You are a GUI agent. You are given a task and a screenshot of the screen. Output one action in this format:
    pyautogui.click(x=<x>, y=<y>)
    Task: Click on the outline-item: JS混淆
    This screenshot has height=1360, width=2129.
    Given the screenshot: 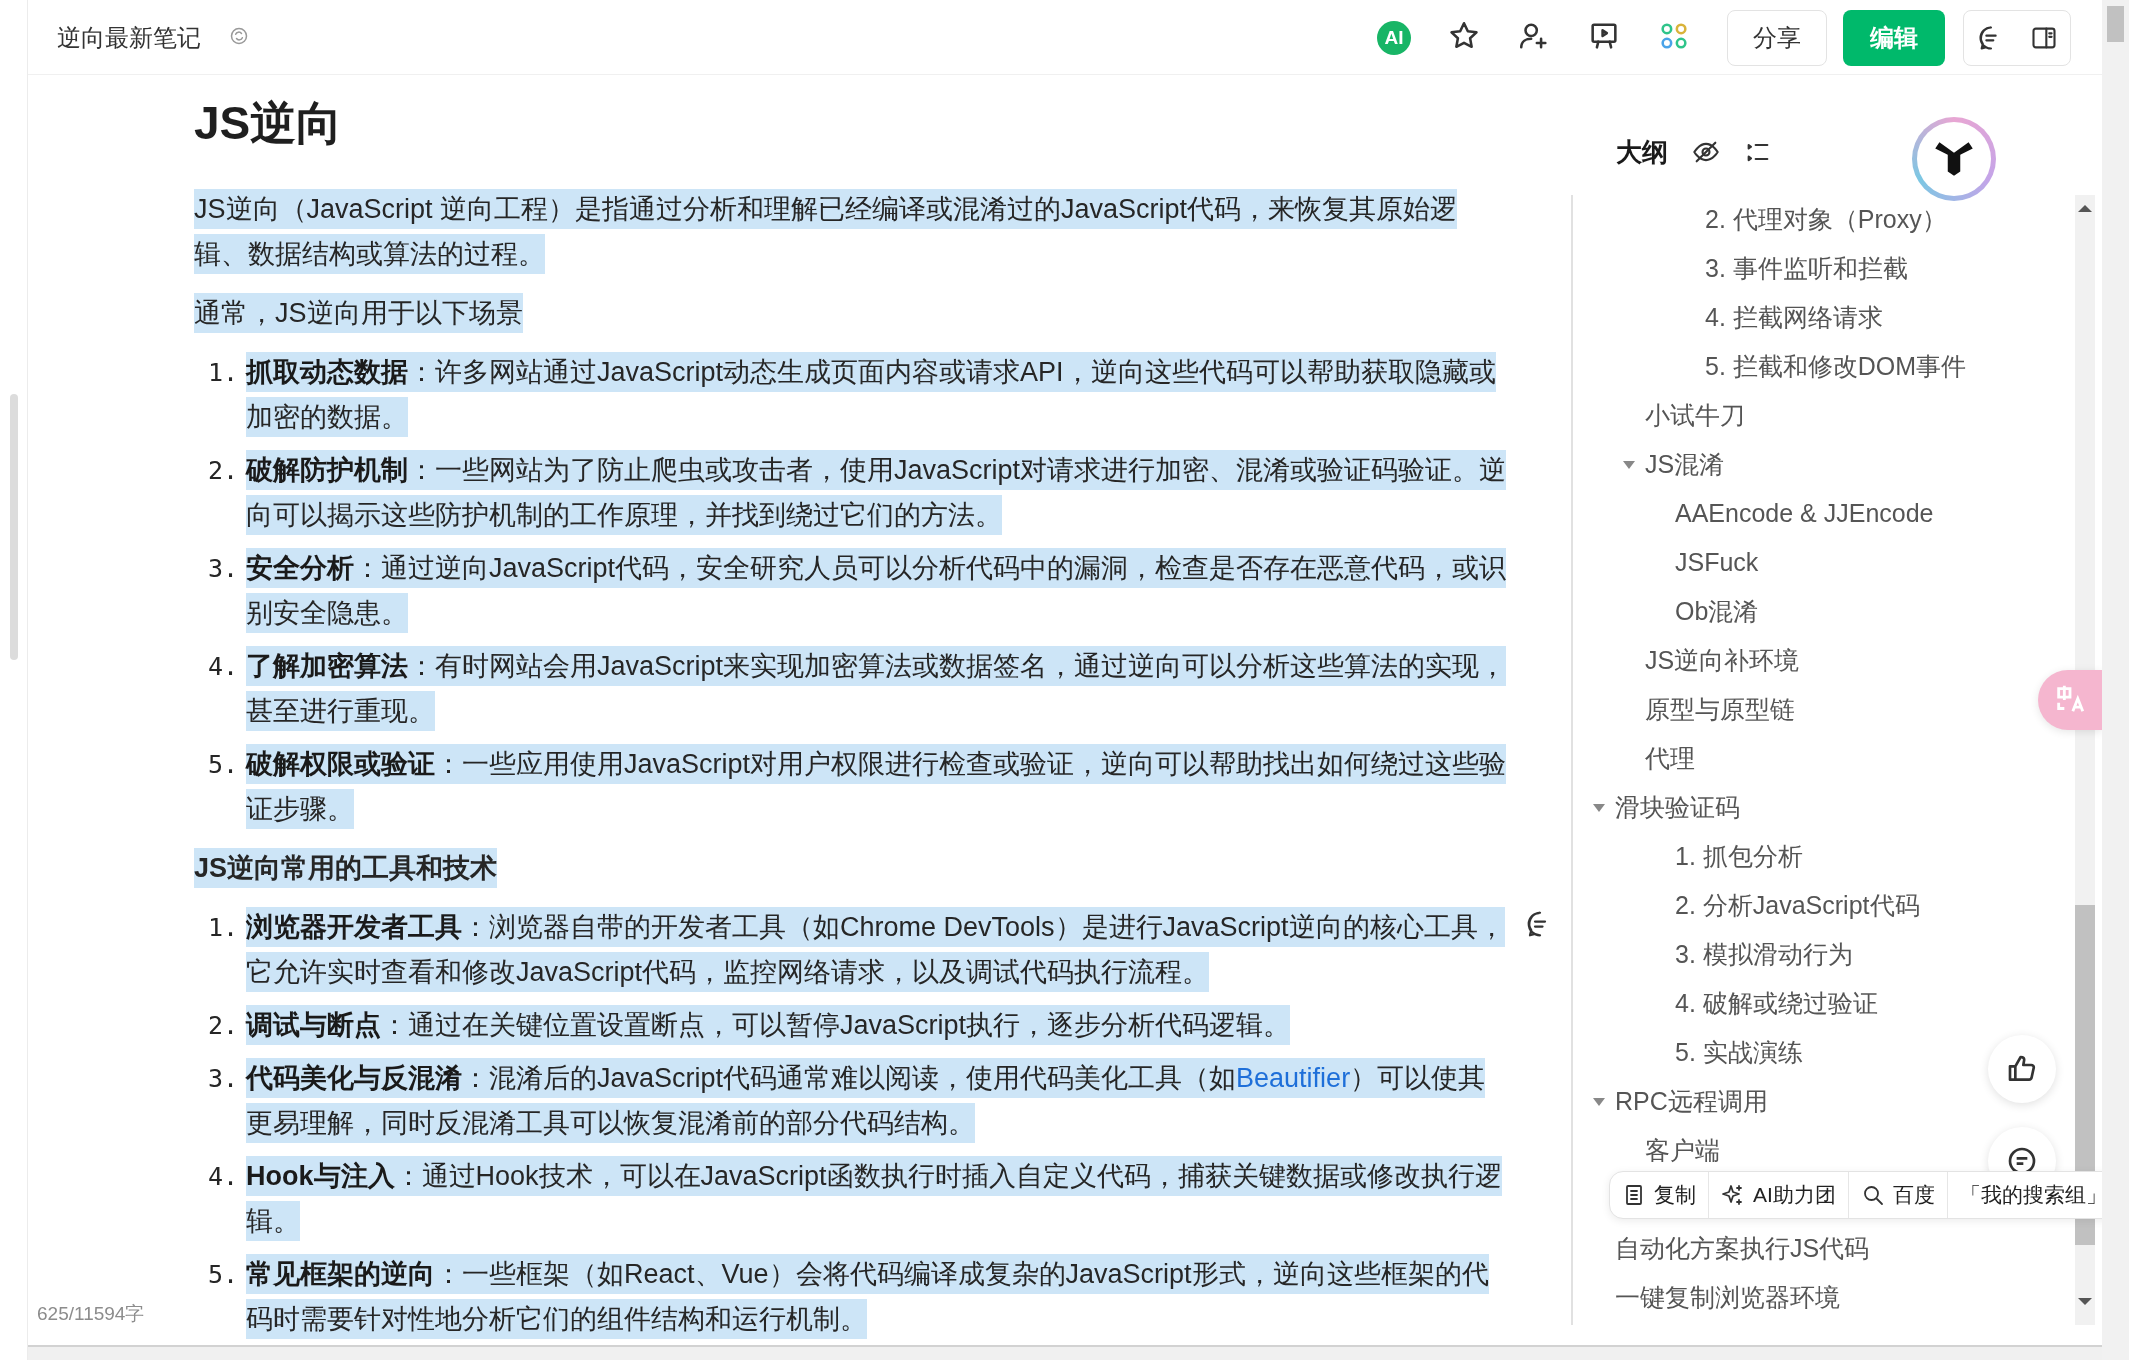 What is the action you would take?
    pyautogui.click(x=1649, y=464)
    